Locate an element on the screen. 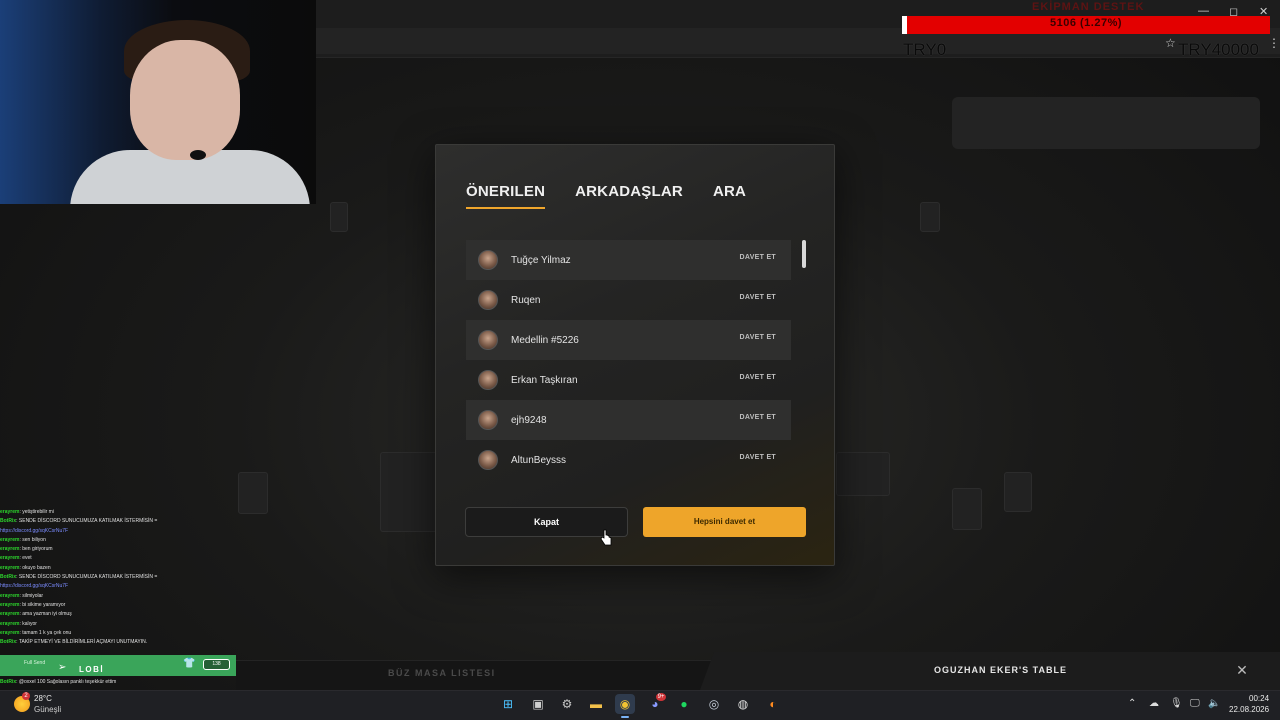 Image resolution: width=1280 pixels, height=720 pixels. tab-suggested: ÖNERILEN is located at coordinates (506, 196).